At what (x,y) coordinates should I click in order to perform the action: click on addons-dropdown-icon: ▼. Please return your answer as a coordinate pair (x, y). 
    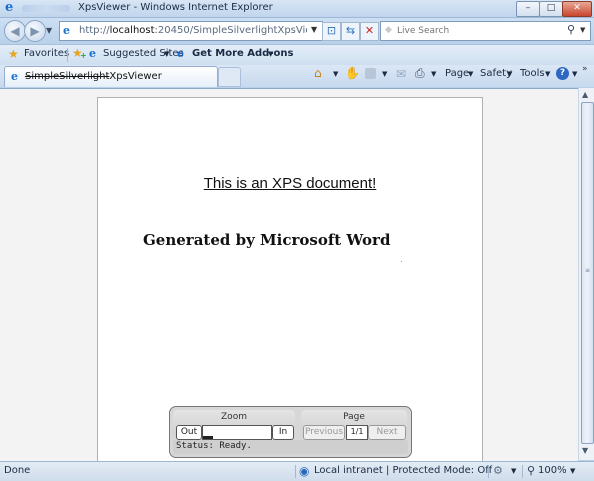
    Looking at the image, I should click on (270, 54).